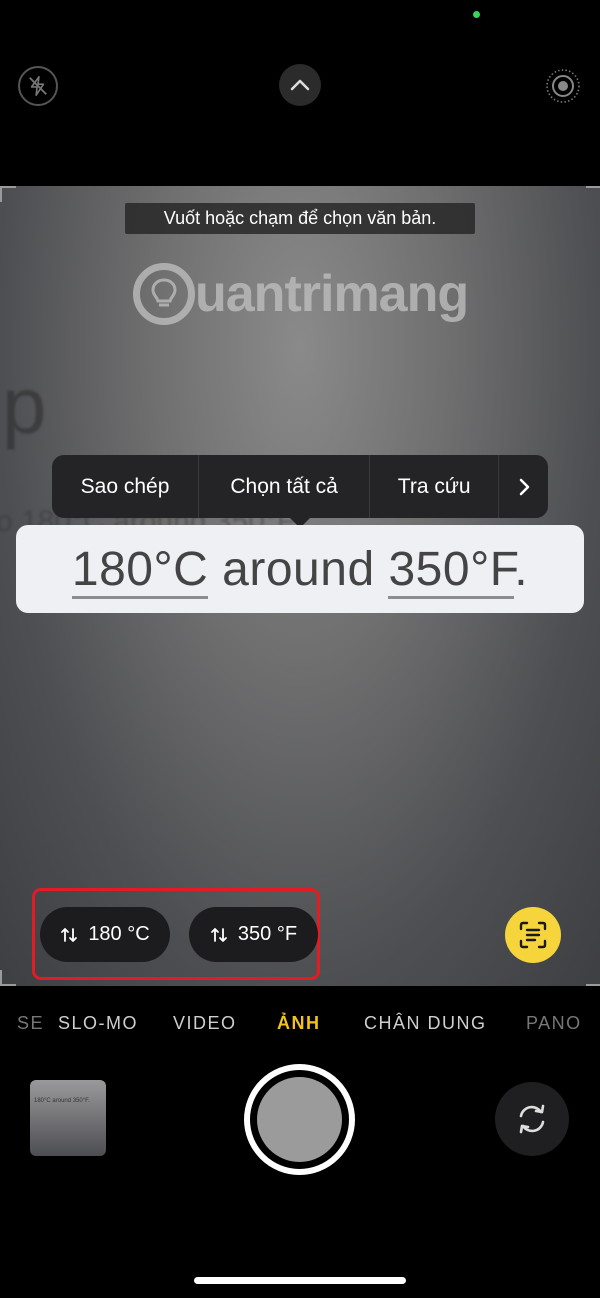 This screenshot has width=600, height=1298. I want to click on menu-item-look-up: Tra cứu, so click(435, 486).